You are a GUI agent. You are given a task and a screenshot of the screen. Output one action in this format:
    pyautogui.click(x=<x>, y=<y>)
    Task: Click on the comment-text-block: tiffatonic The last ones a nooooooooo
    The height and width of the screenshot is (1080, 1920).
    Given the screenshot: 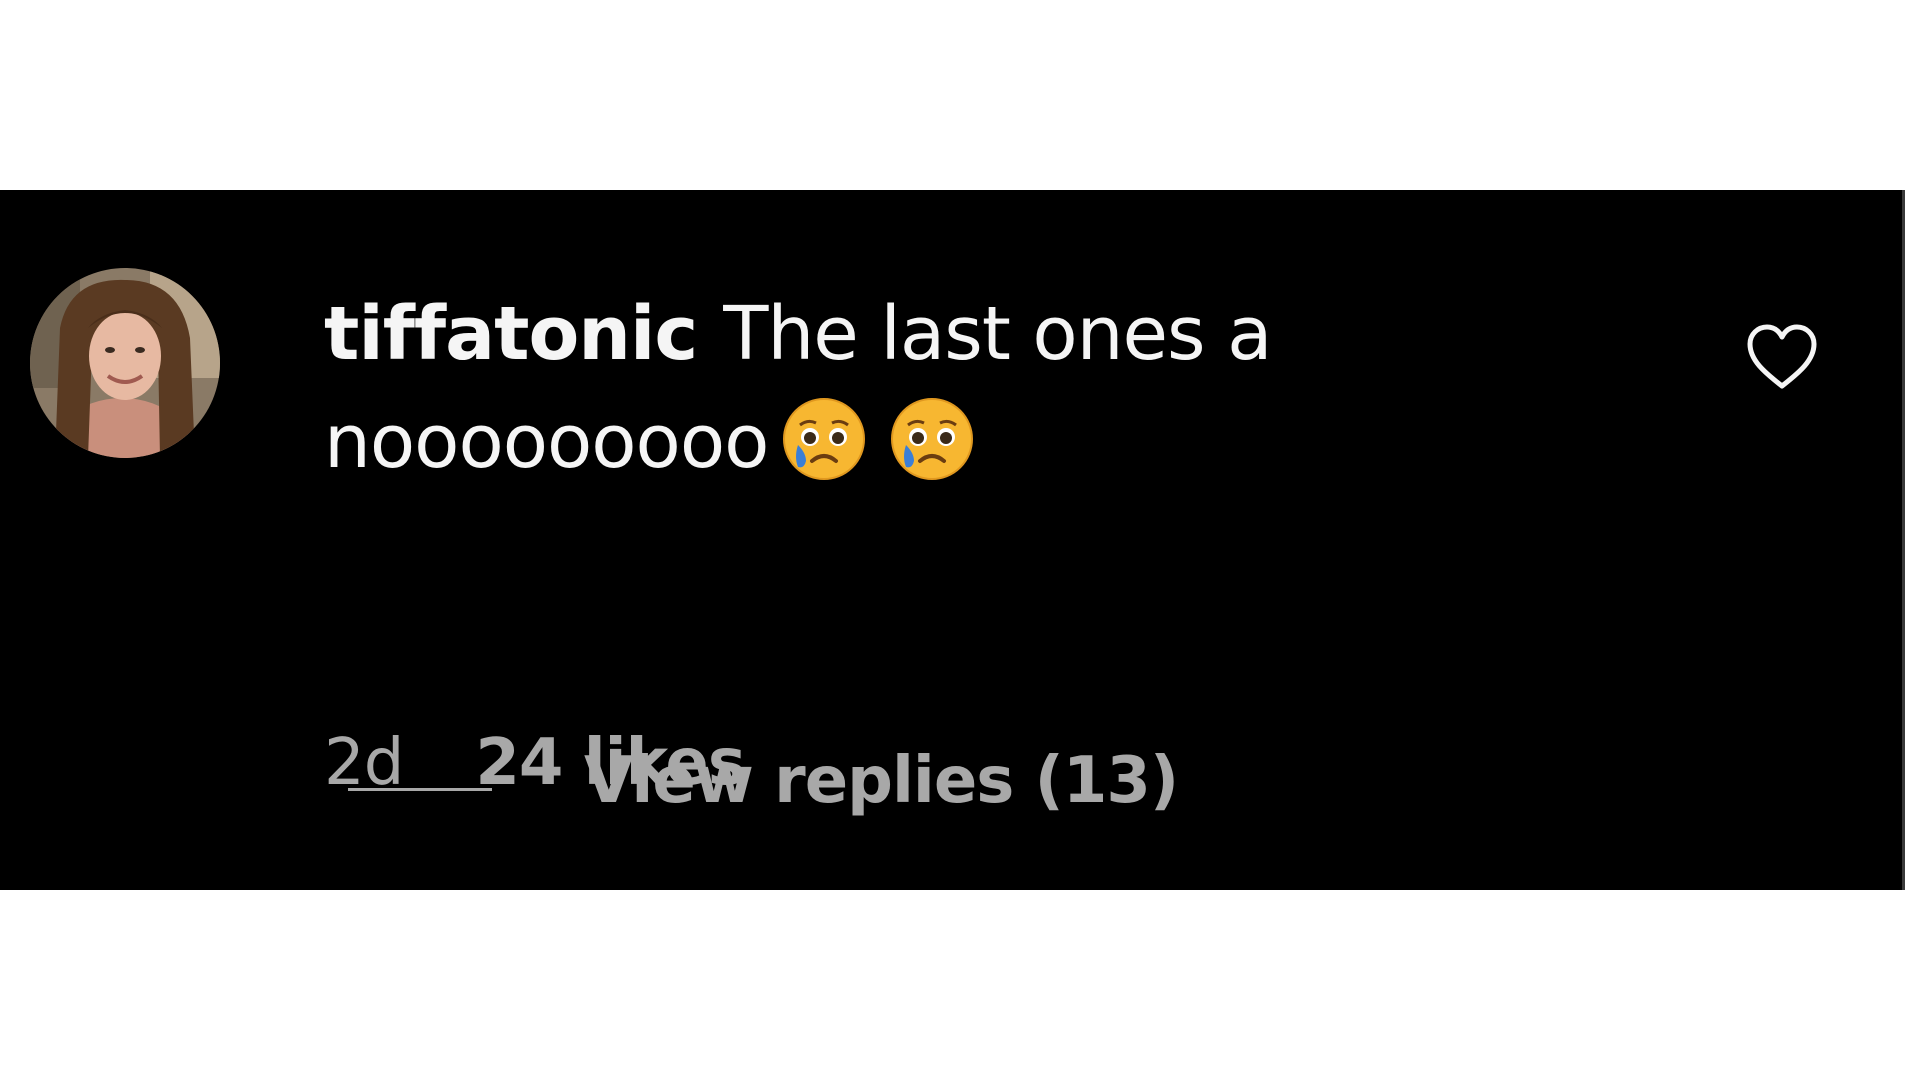 What is the action you would take?
    pyautogui.click(x=1004, y=388)
    